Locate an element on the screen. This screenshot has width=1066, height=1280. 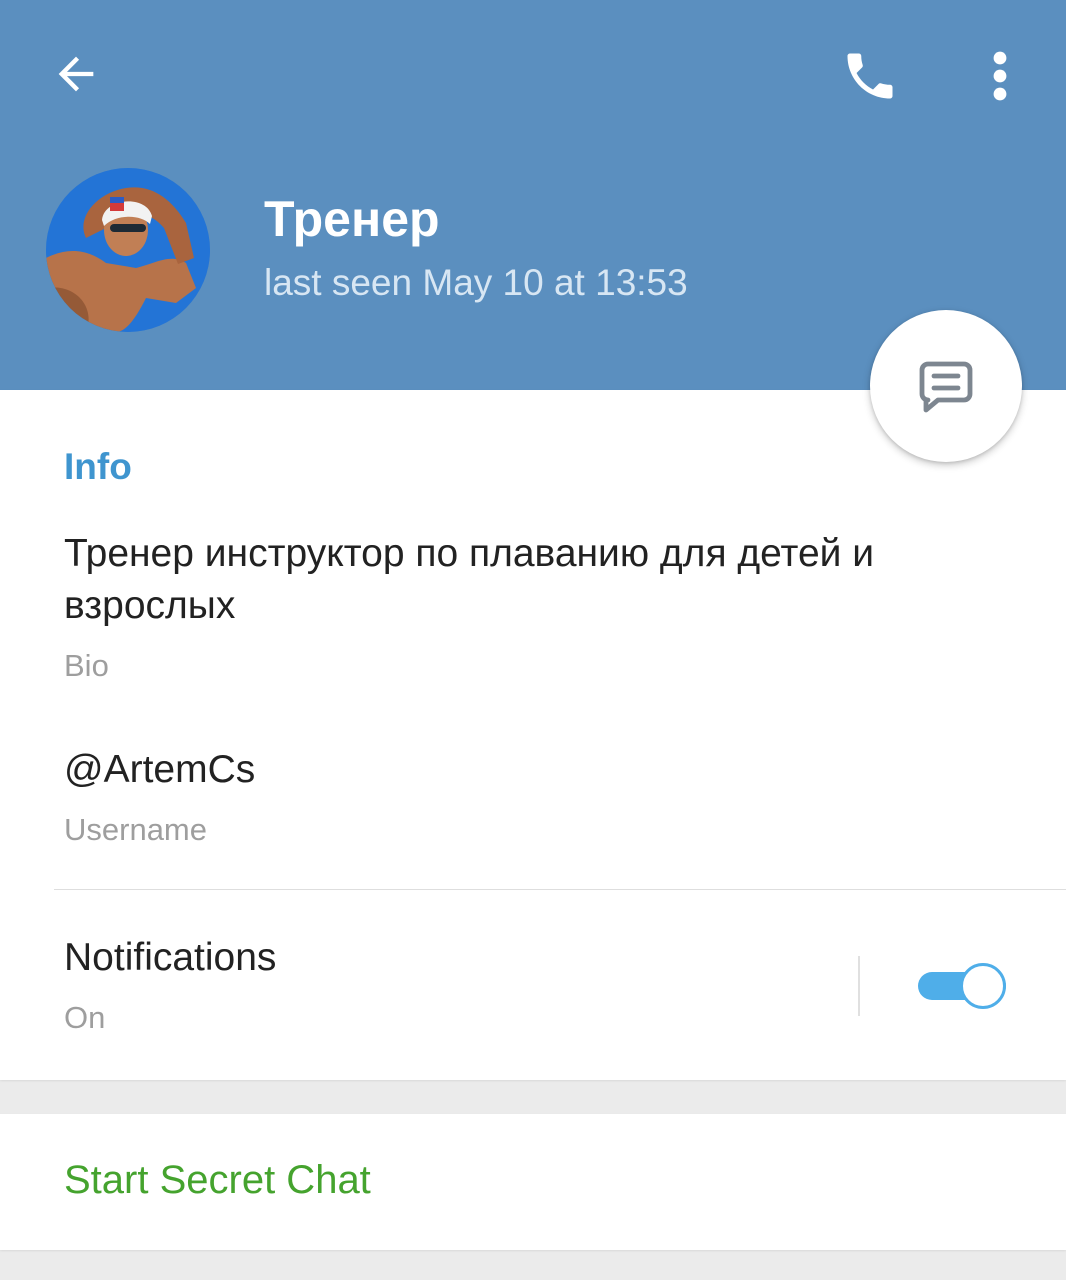
avatar is located at coordinates (128, 250).